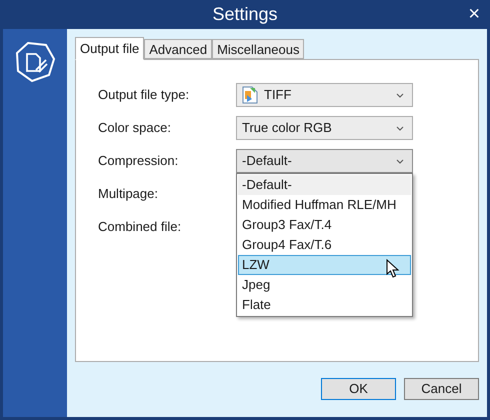 The width and height of the screenshot is (490, 420). Describe the element at coordinates (324, 185) in the screenshot. I see `dropdown-option: -Default-` at that location.